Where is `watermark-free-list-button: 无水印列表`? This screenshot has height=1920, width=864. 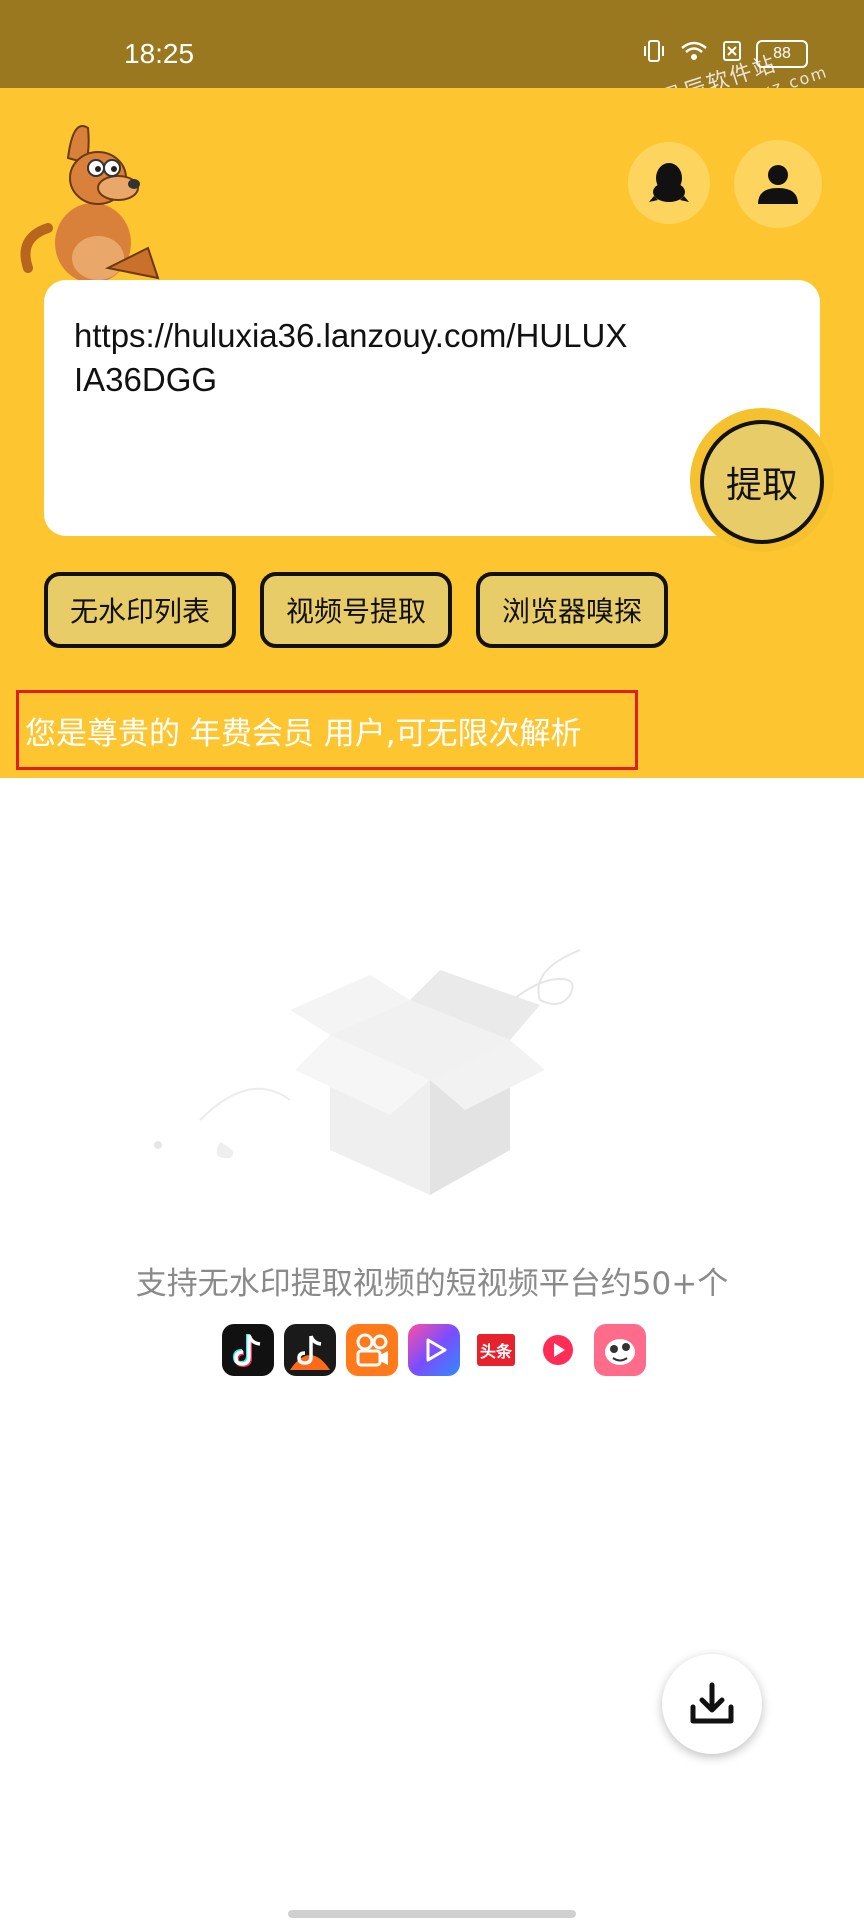
watermark-free-list-button: 无水印列表 is located at coordinates (140, 610).